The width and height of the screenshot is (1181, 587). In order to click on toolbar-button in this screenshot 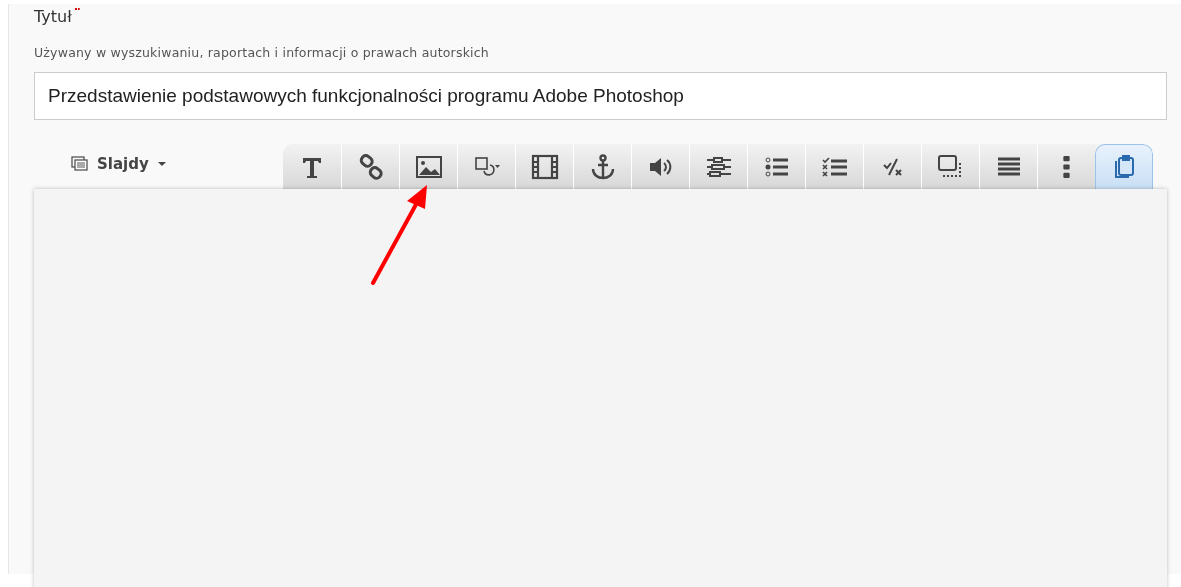, I will do `click(1124, 166)`.